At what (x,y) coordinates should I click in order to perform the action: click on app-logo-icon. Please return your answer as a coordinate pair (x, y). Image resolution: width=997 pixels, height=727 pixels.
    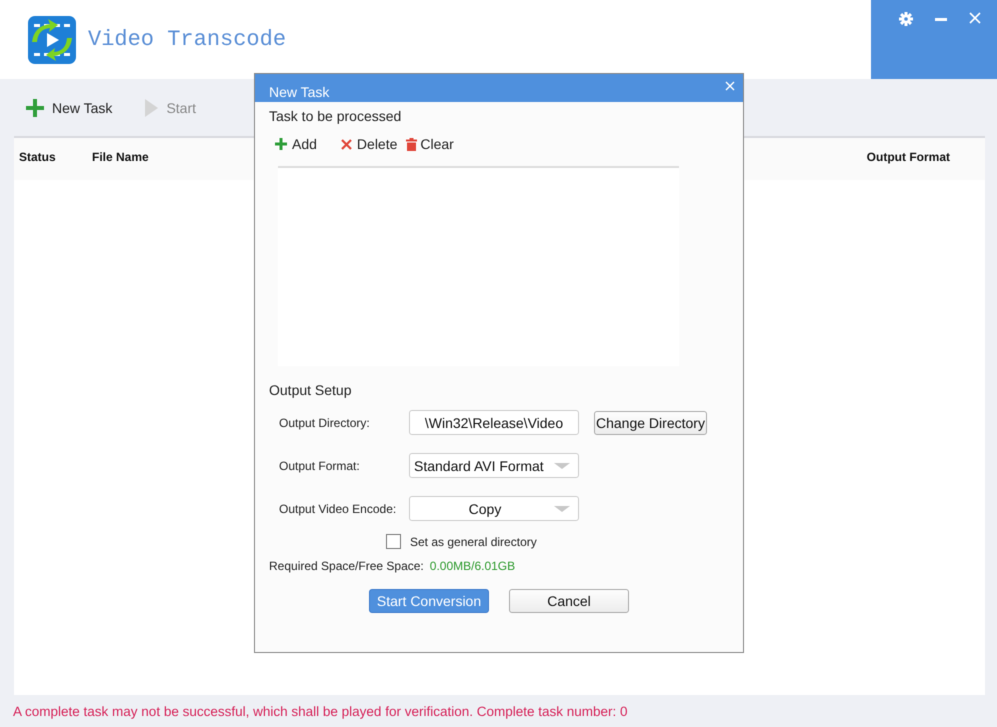
    Looking at the image, I should click on (52, 40).